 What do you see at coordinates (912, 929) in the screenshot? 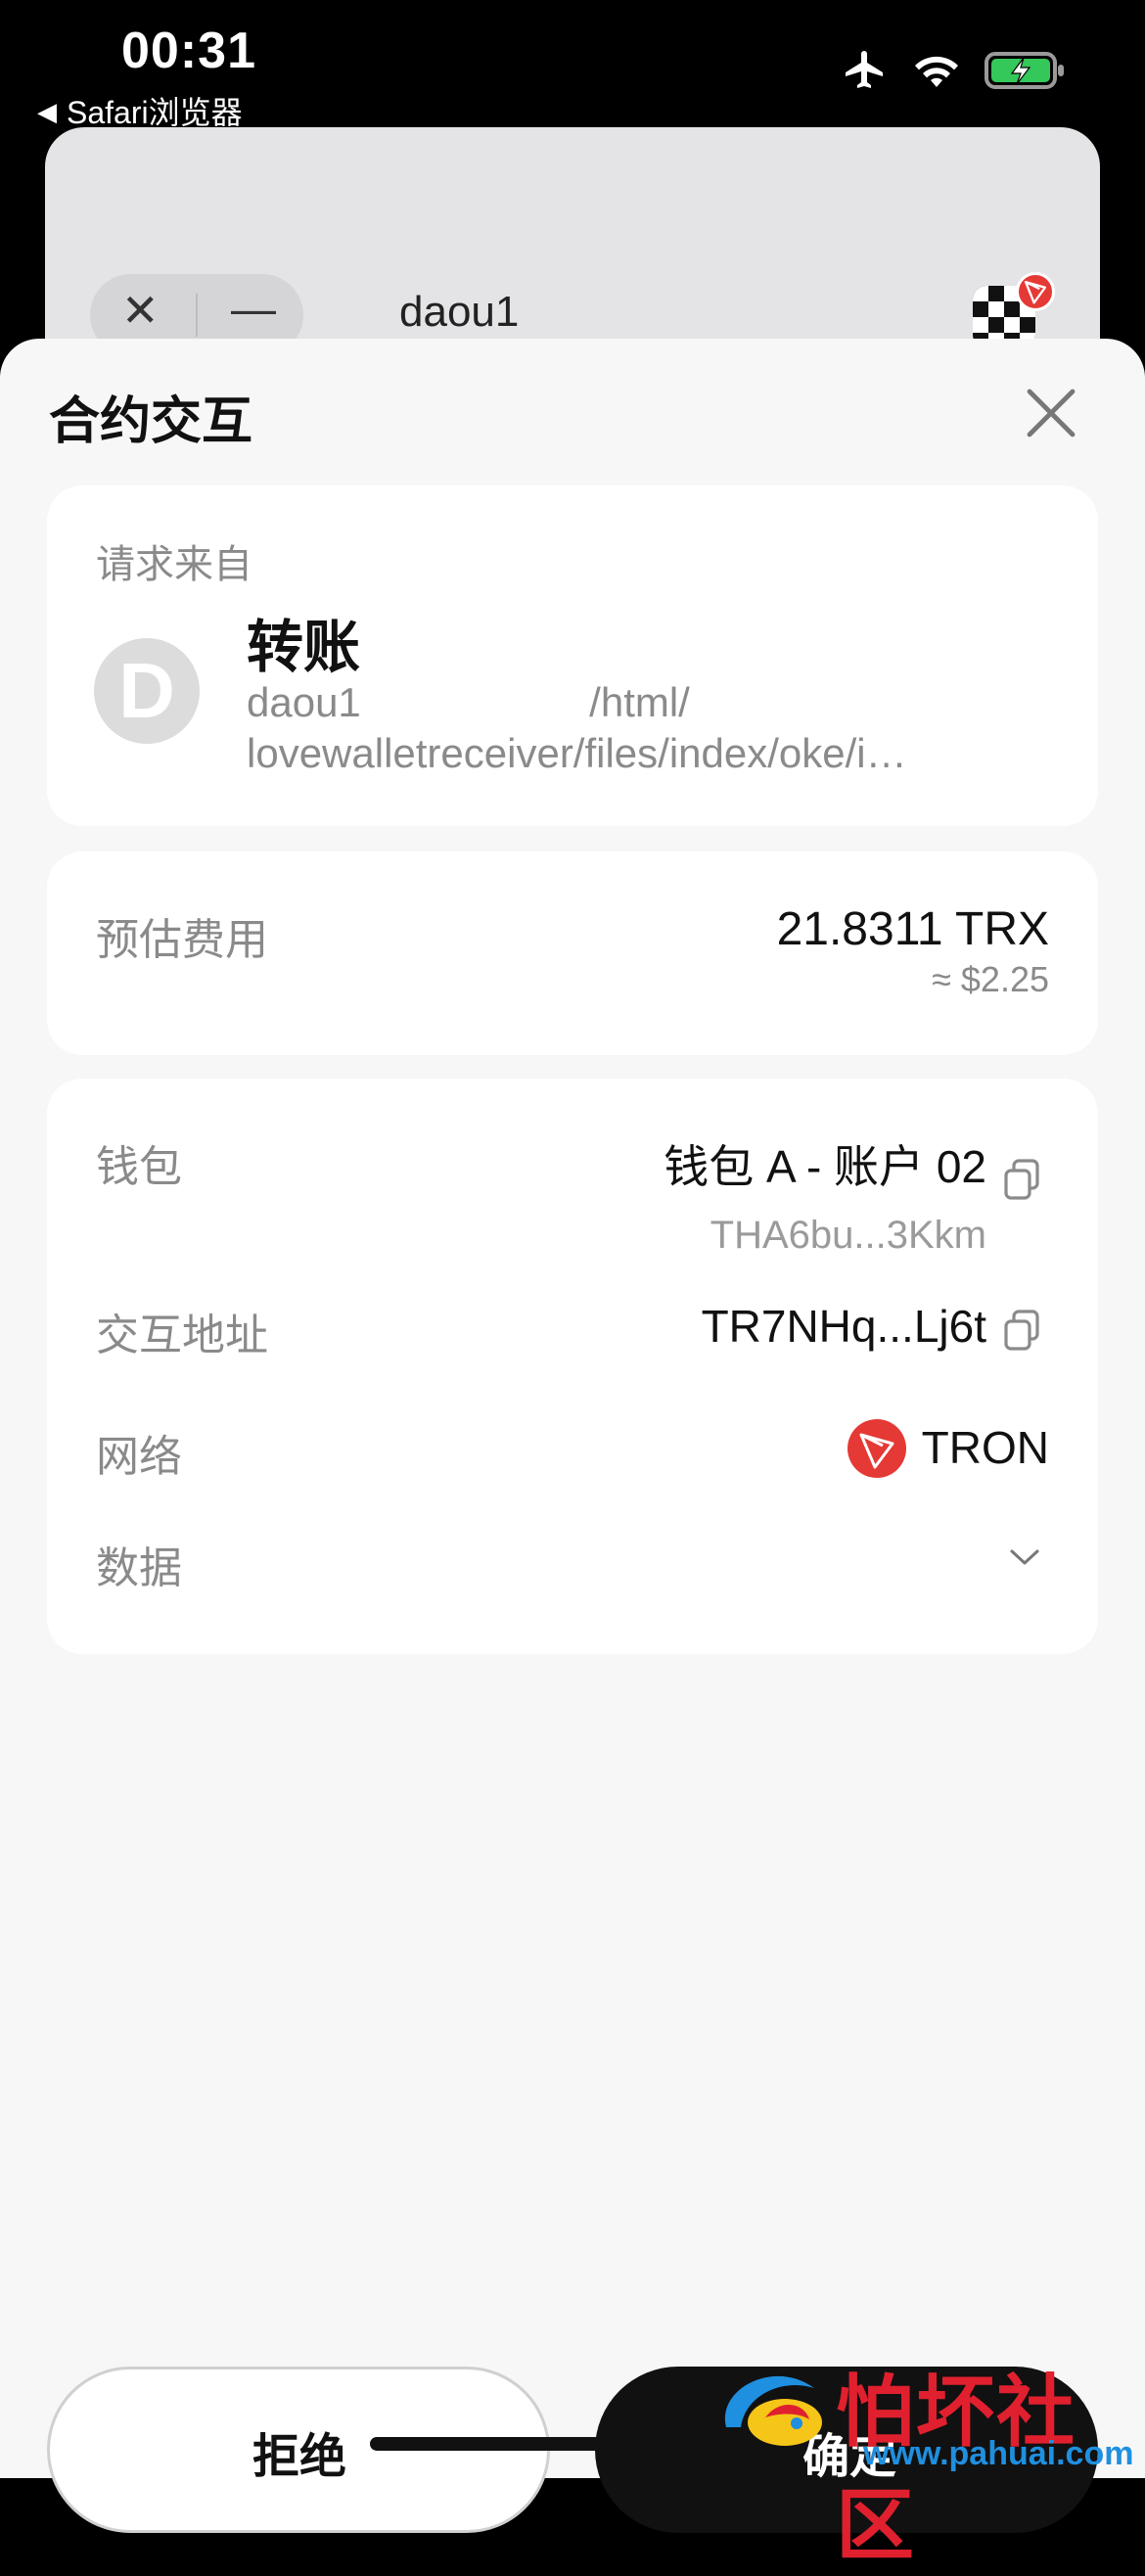
I see `fee-value: 21.8311 TRX` at bounding box center [912, 929].